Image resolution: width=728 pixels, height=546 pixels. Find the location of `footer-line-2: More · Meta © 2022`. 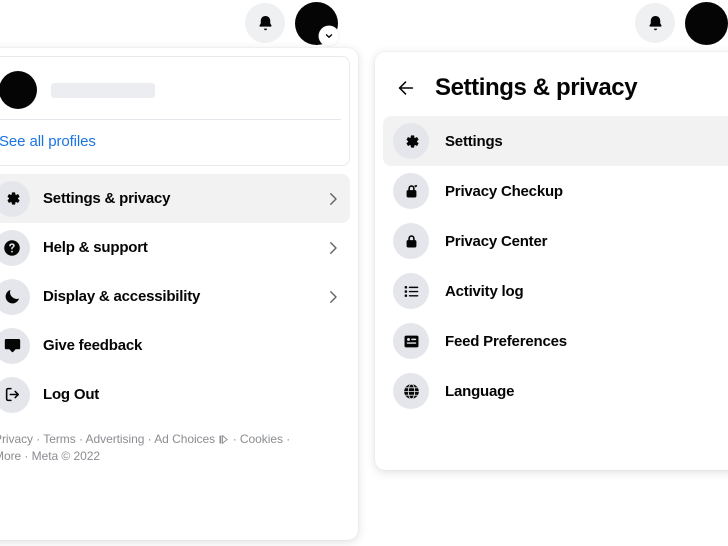

footer-line-2: More · Meta © 2022 is located at coordinates (171, 456).